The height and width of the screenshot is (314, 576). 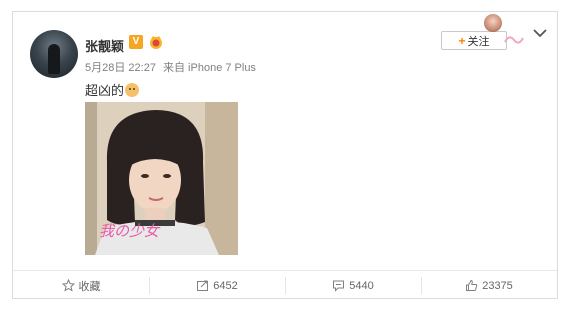 What do you see at coordinates (54, 54) in the screenshot?
I see `avatar` at bounding box center [54, 54].